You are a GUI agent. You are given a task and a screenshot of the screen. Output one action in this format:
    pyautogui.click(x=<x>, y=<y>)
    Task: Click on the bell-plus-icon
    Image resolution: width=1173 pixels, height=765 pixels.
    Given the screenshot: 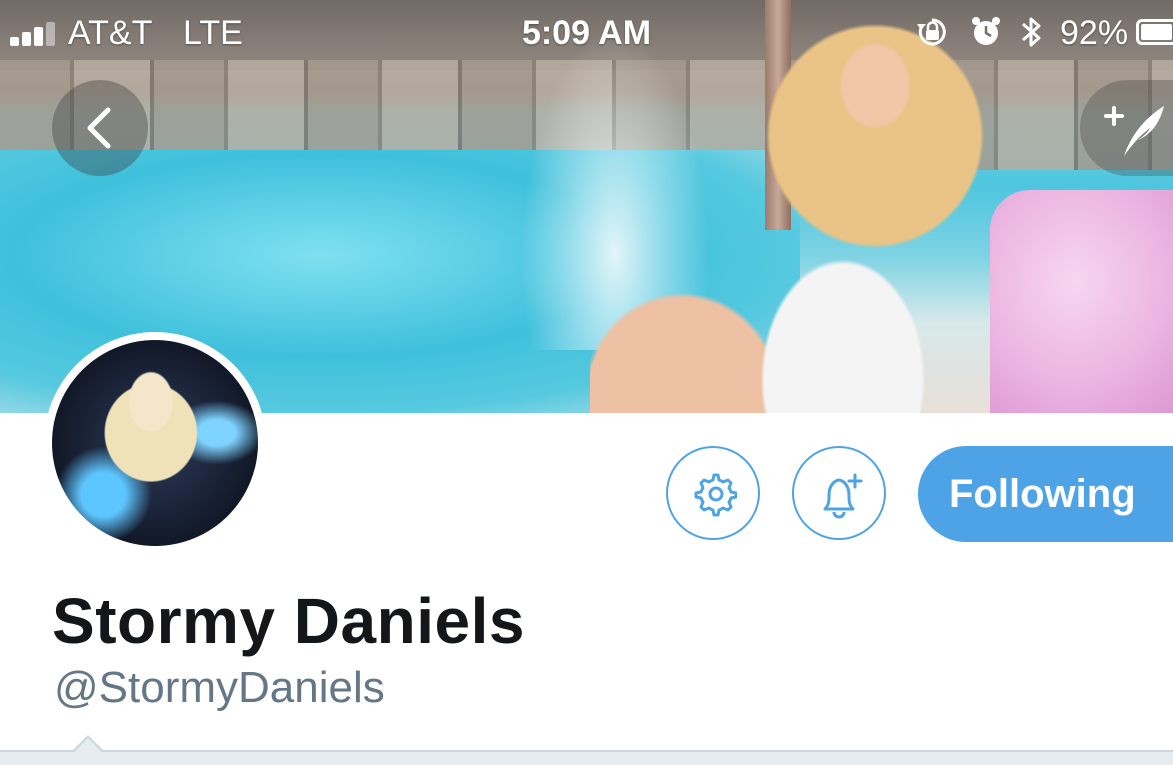 What is the action you would take?
    pyautogui.click(x=843, y=496)
    